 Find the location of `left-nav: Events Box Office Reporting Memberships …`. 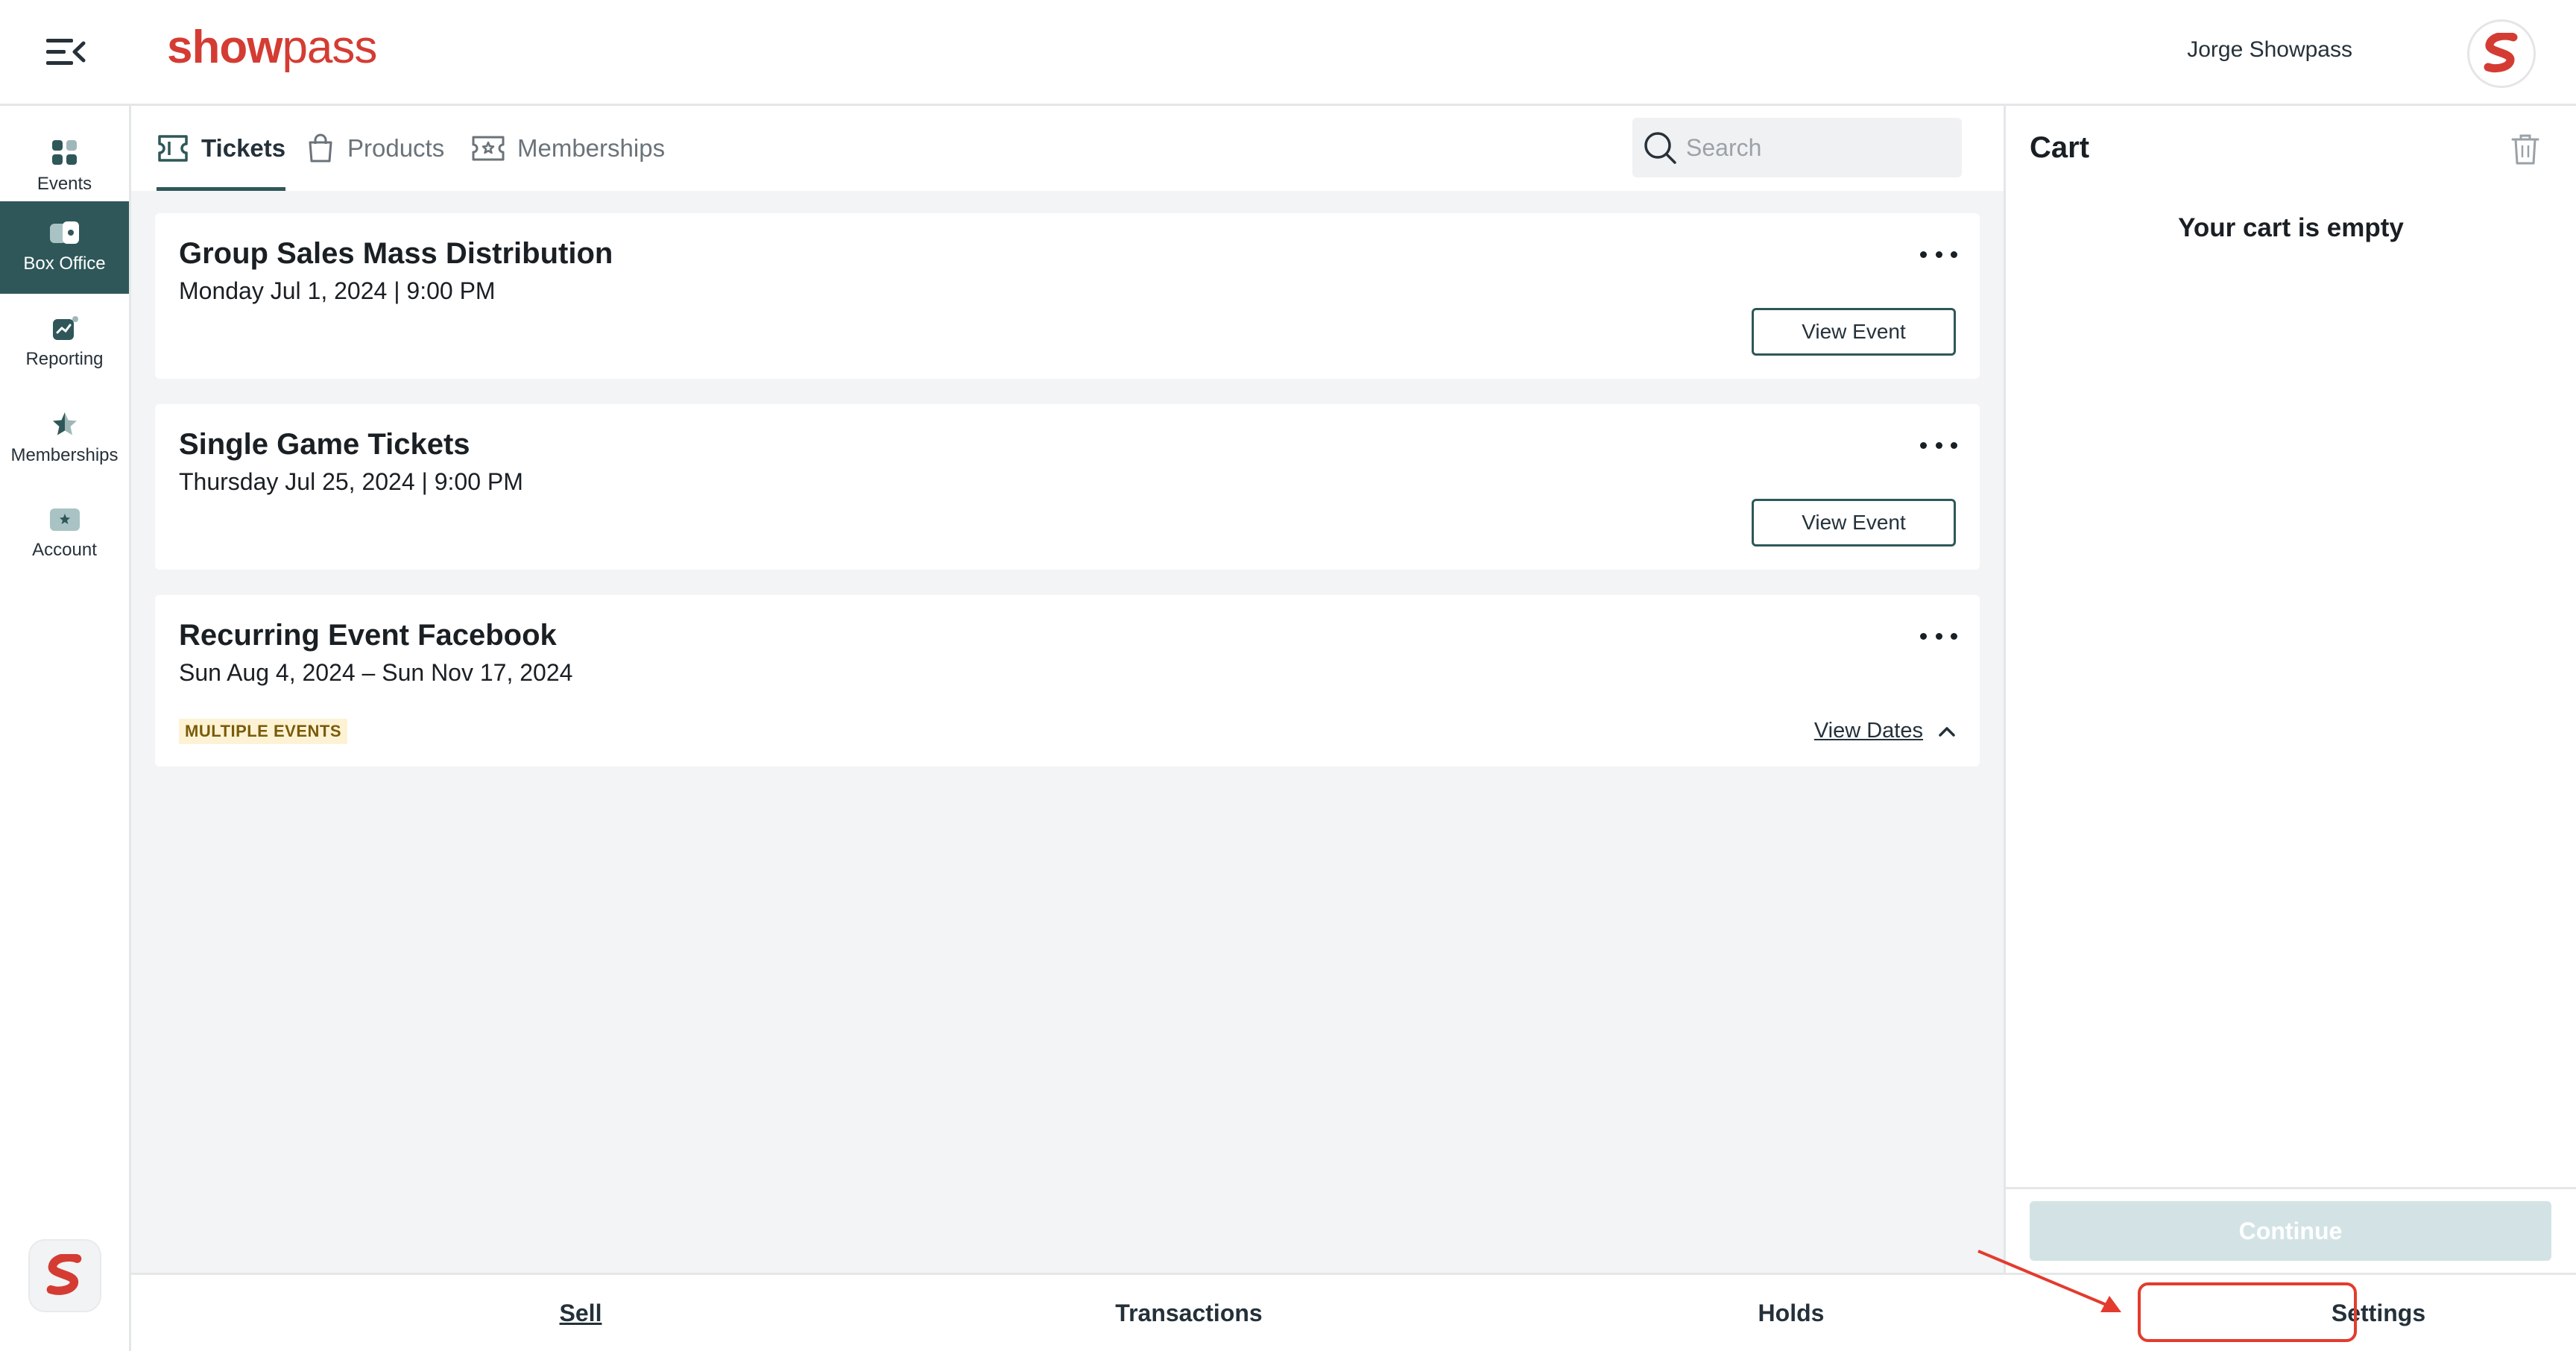

left-nav: Events Box Office Reporting Memberships … is located at coordinates (65, 728).